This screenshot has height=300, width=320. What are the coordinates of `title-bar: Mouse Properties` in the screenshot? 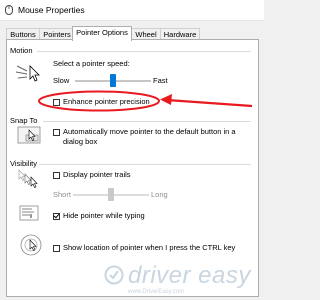 It's located at (132, 10).